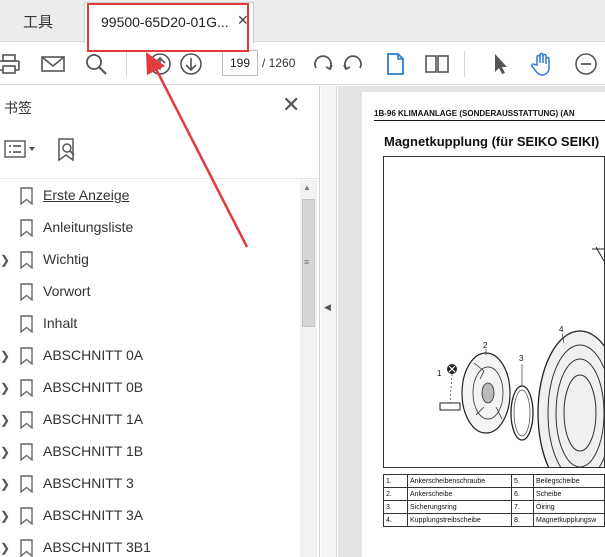  What do you see at coordinates (155, 63) in the screenshot?
I see `annotation-arrow-head` at bounding box center [155, 63].